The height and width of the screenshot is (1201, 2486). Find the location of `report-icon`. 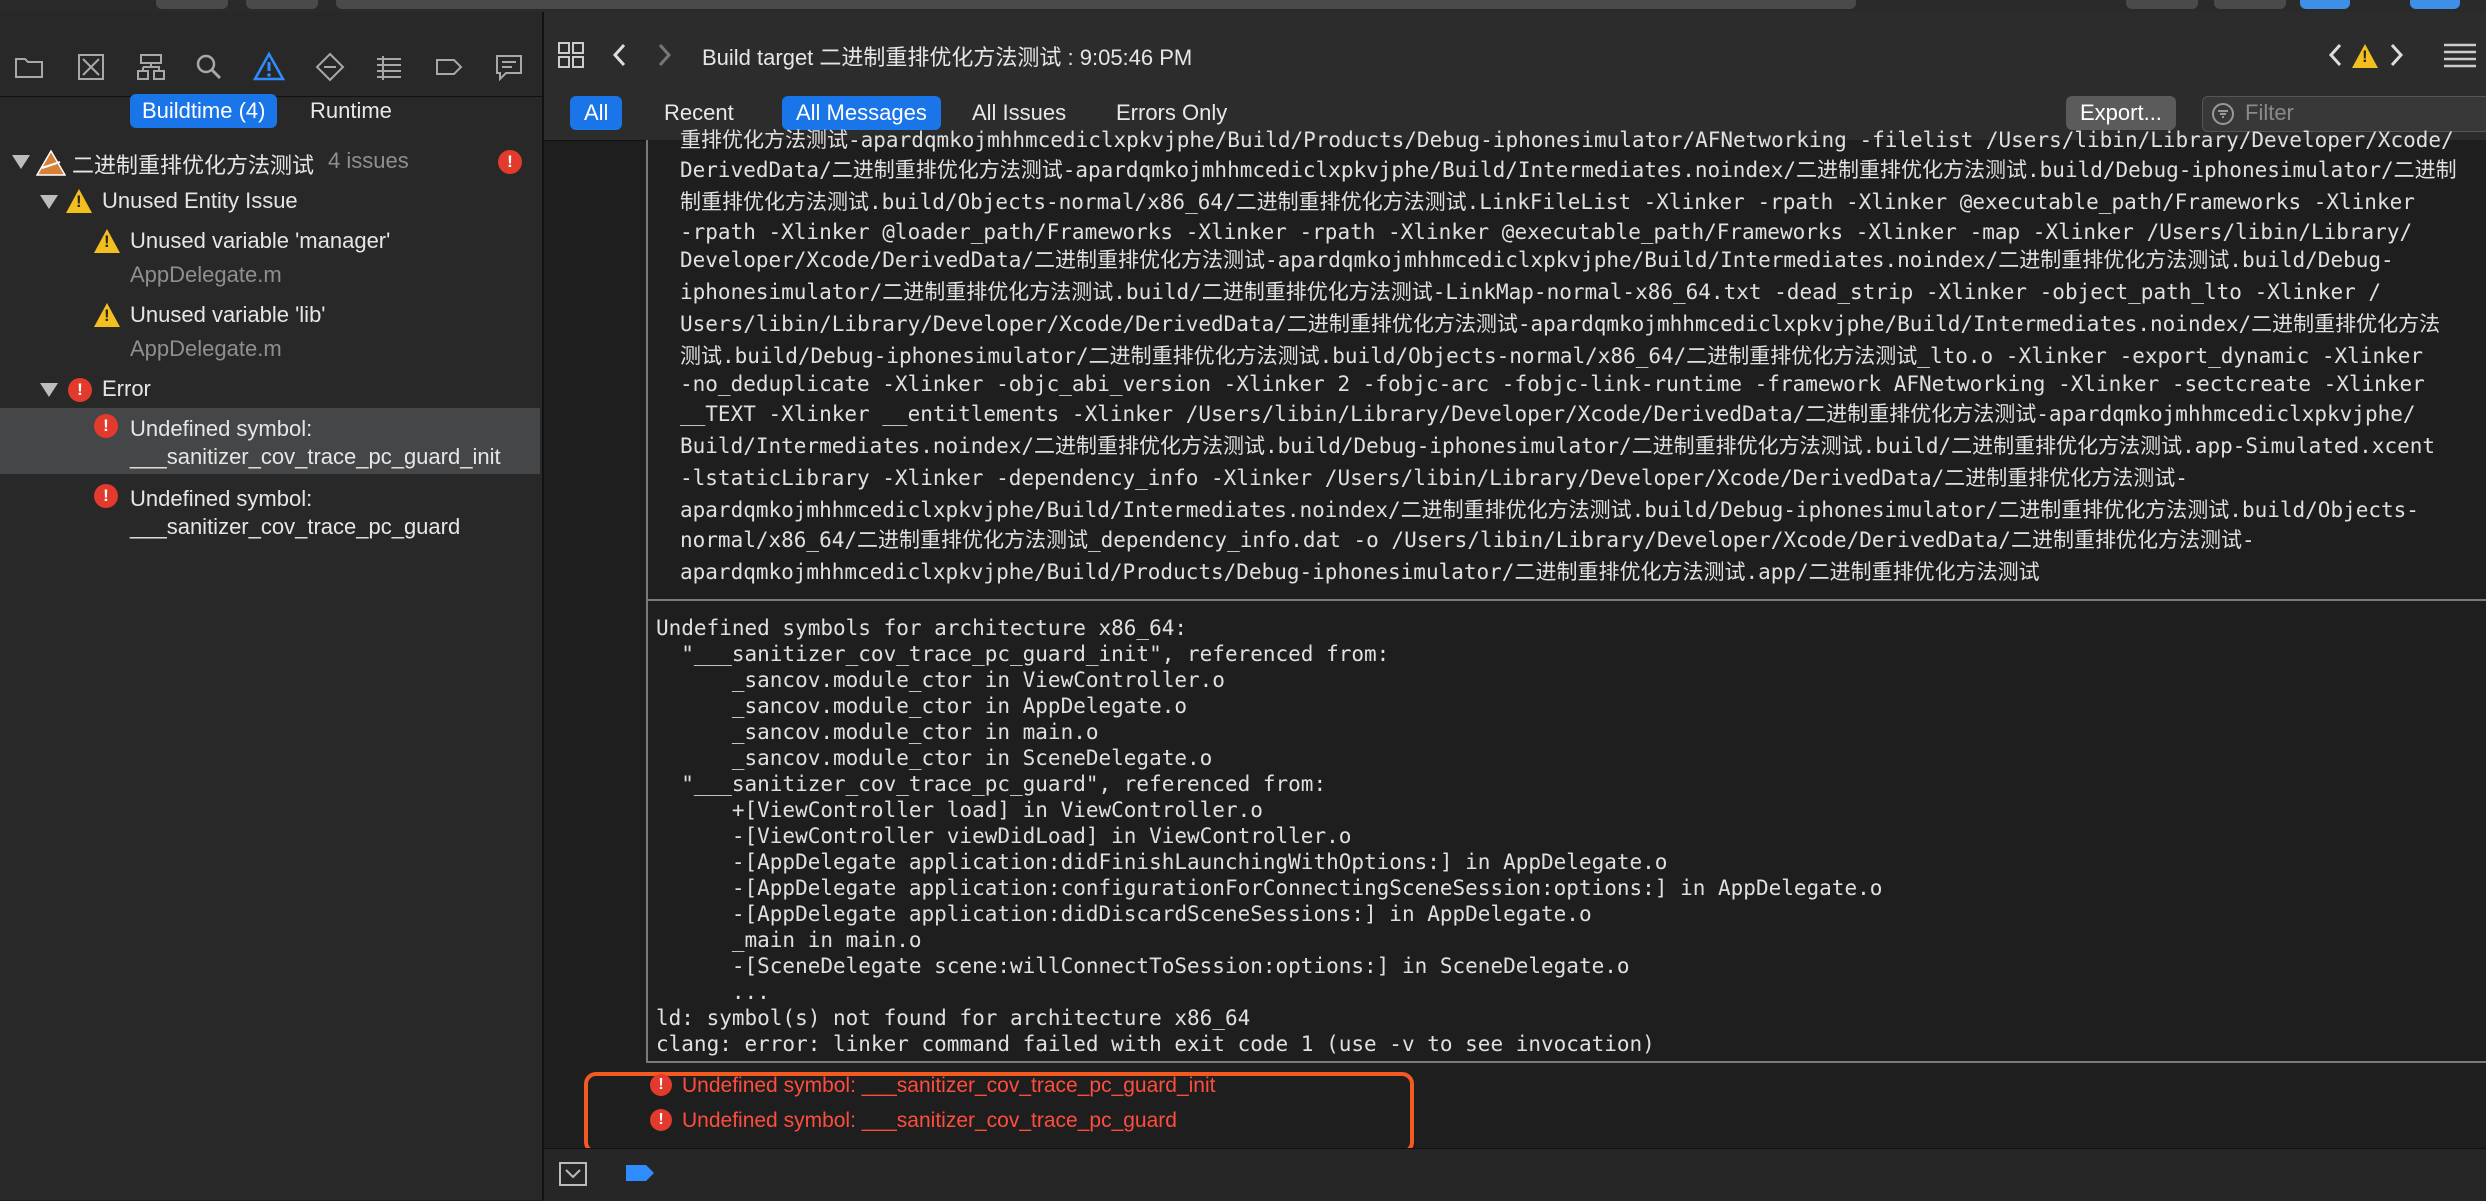

report-icon is located at coordinates (509, 67).